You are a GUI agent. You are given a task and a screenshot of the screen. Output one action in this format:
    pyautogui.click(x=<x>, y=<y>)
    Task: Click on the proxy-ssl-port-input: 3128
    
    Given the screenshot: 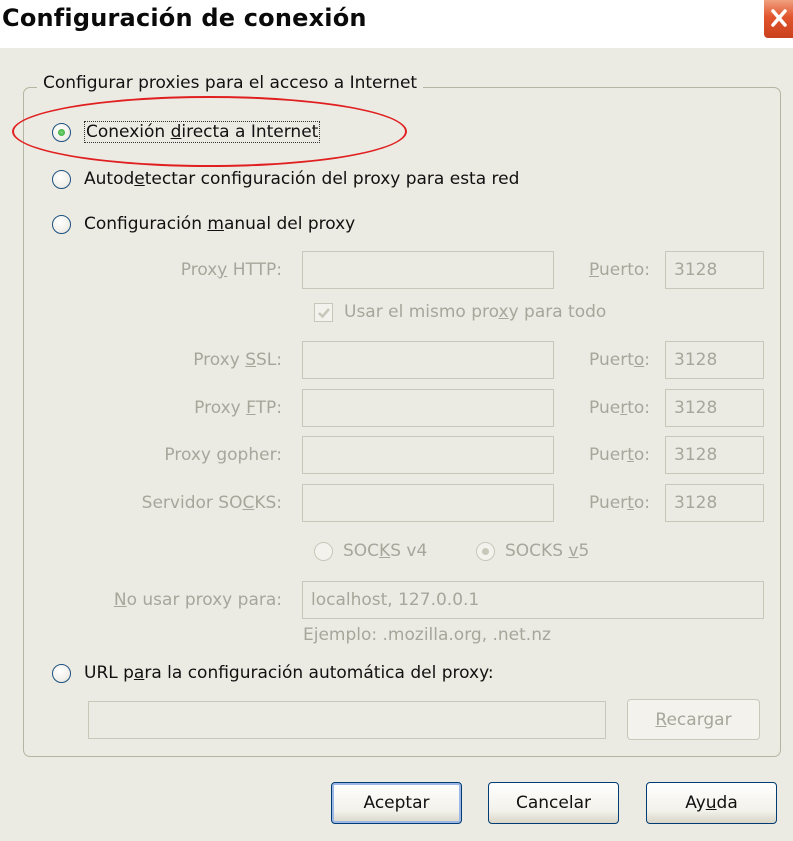 What is the action you would take?
    pyautogui.click(x=714, y=360)
    